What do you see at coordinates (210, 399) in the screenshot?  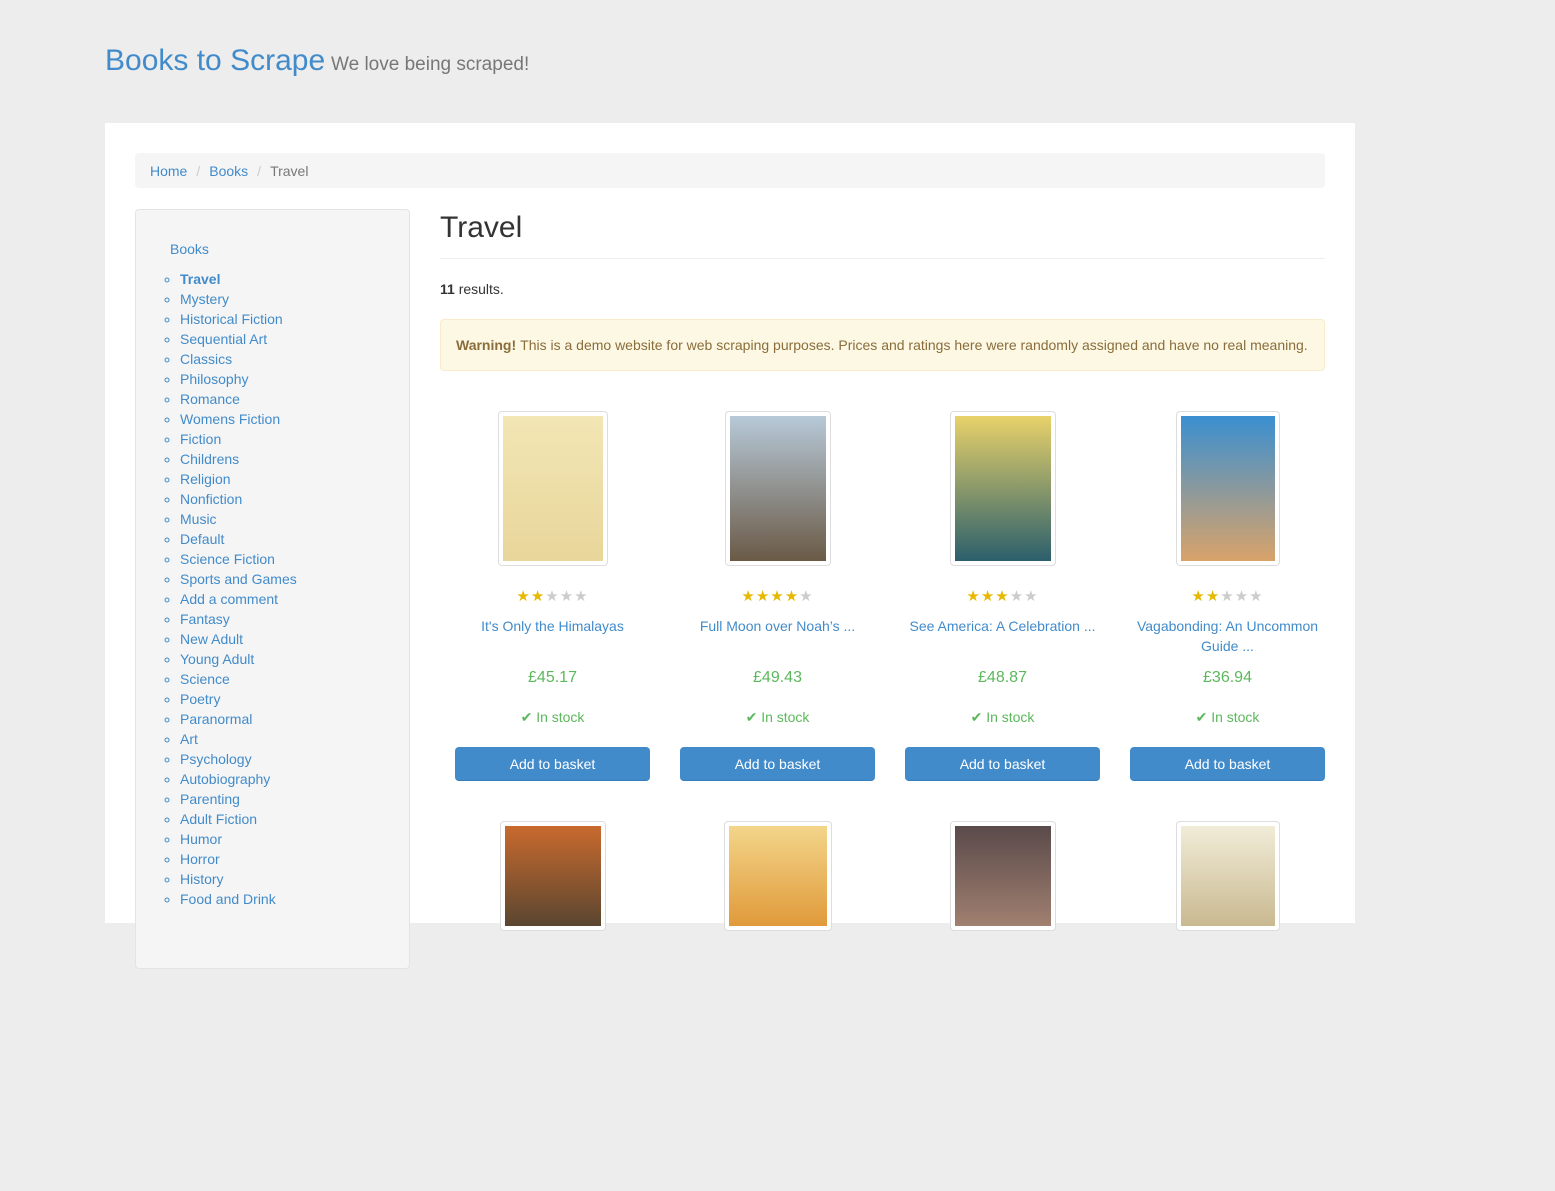 I see `sidebar-category-link: Romance` at bounding box center [210, 399].